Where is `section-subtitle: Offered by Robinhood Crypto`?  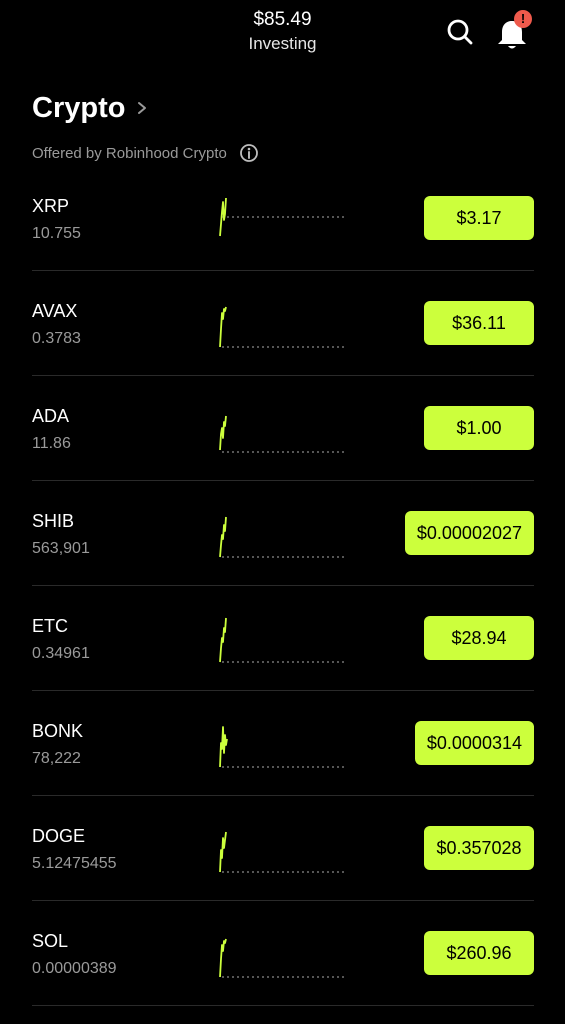 section-subtitle: Offered by Robinhood Crypto is located at coordinates (145, 153).